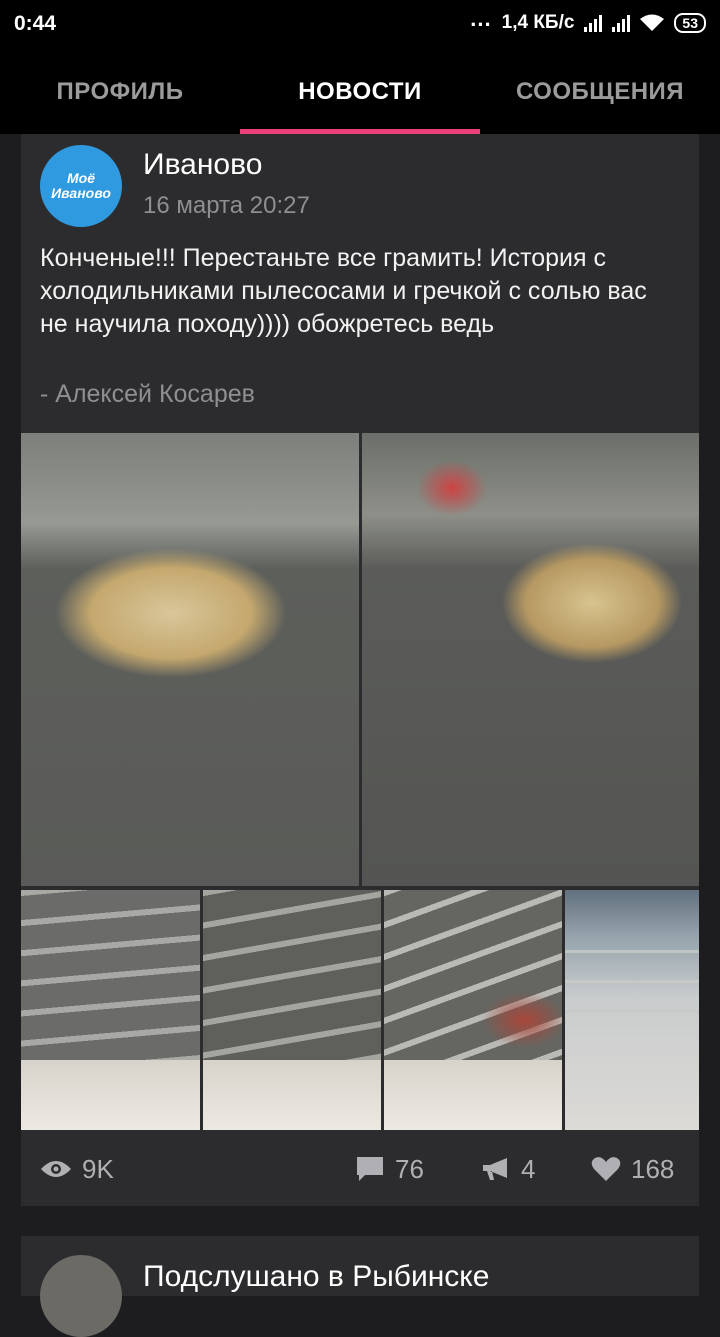  Describe the element at coordinates (370, 1169) in the screenshot. I see `comment-icon` at that location.